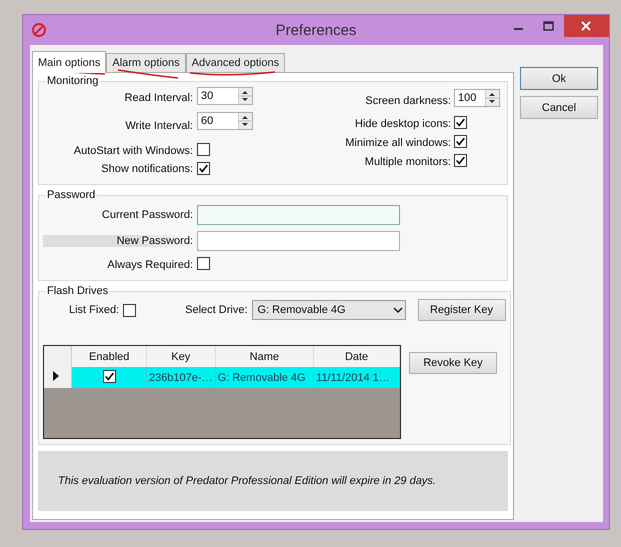 This screenshot has height=547, width=621. I want to click on register-key-button: Register Key, so click(462, 310).